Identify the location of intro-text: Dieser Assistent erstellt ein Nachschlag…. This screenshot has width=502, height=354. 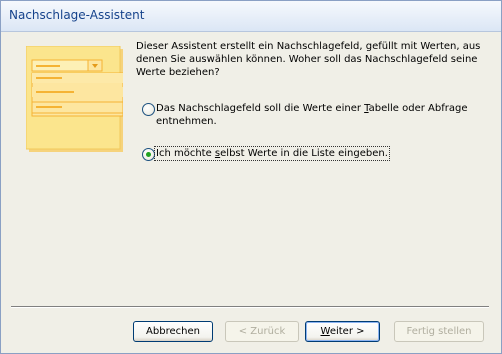
(308, 59).